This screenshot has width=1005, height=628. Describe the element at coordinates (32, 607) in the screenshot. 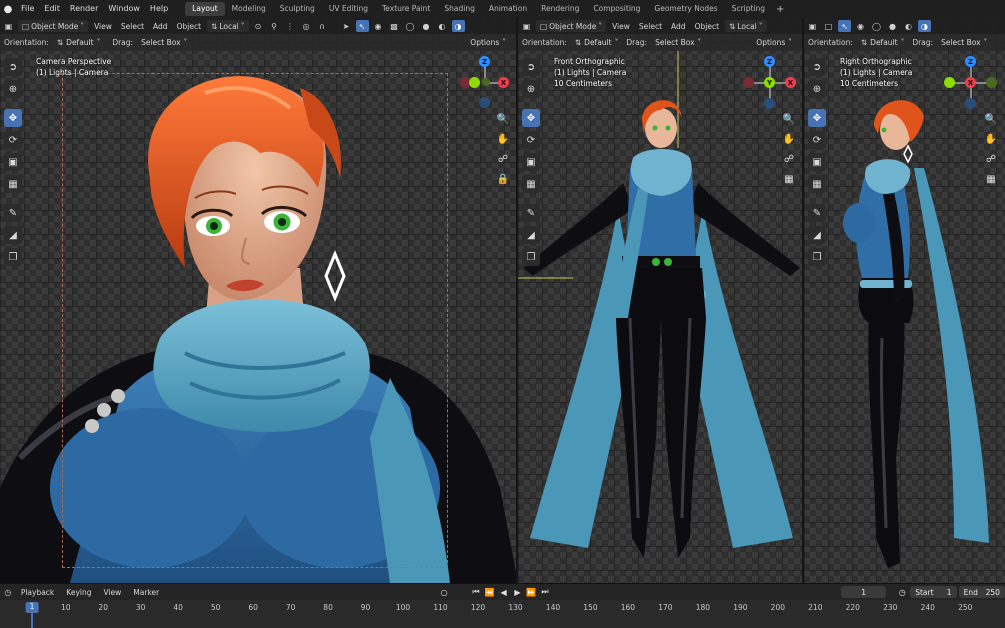

I see `playhead-frame-label: 1` at that location.